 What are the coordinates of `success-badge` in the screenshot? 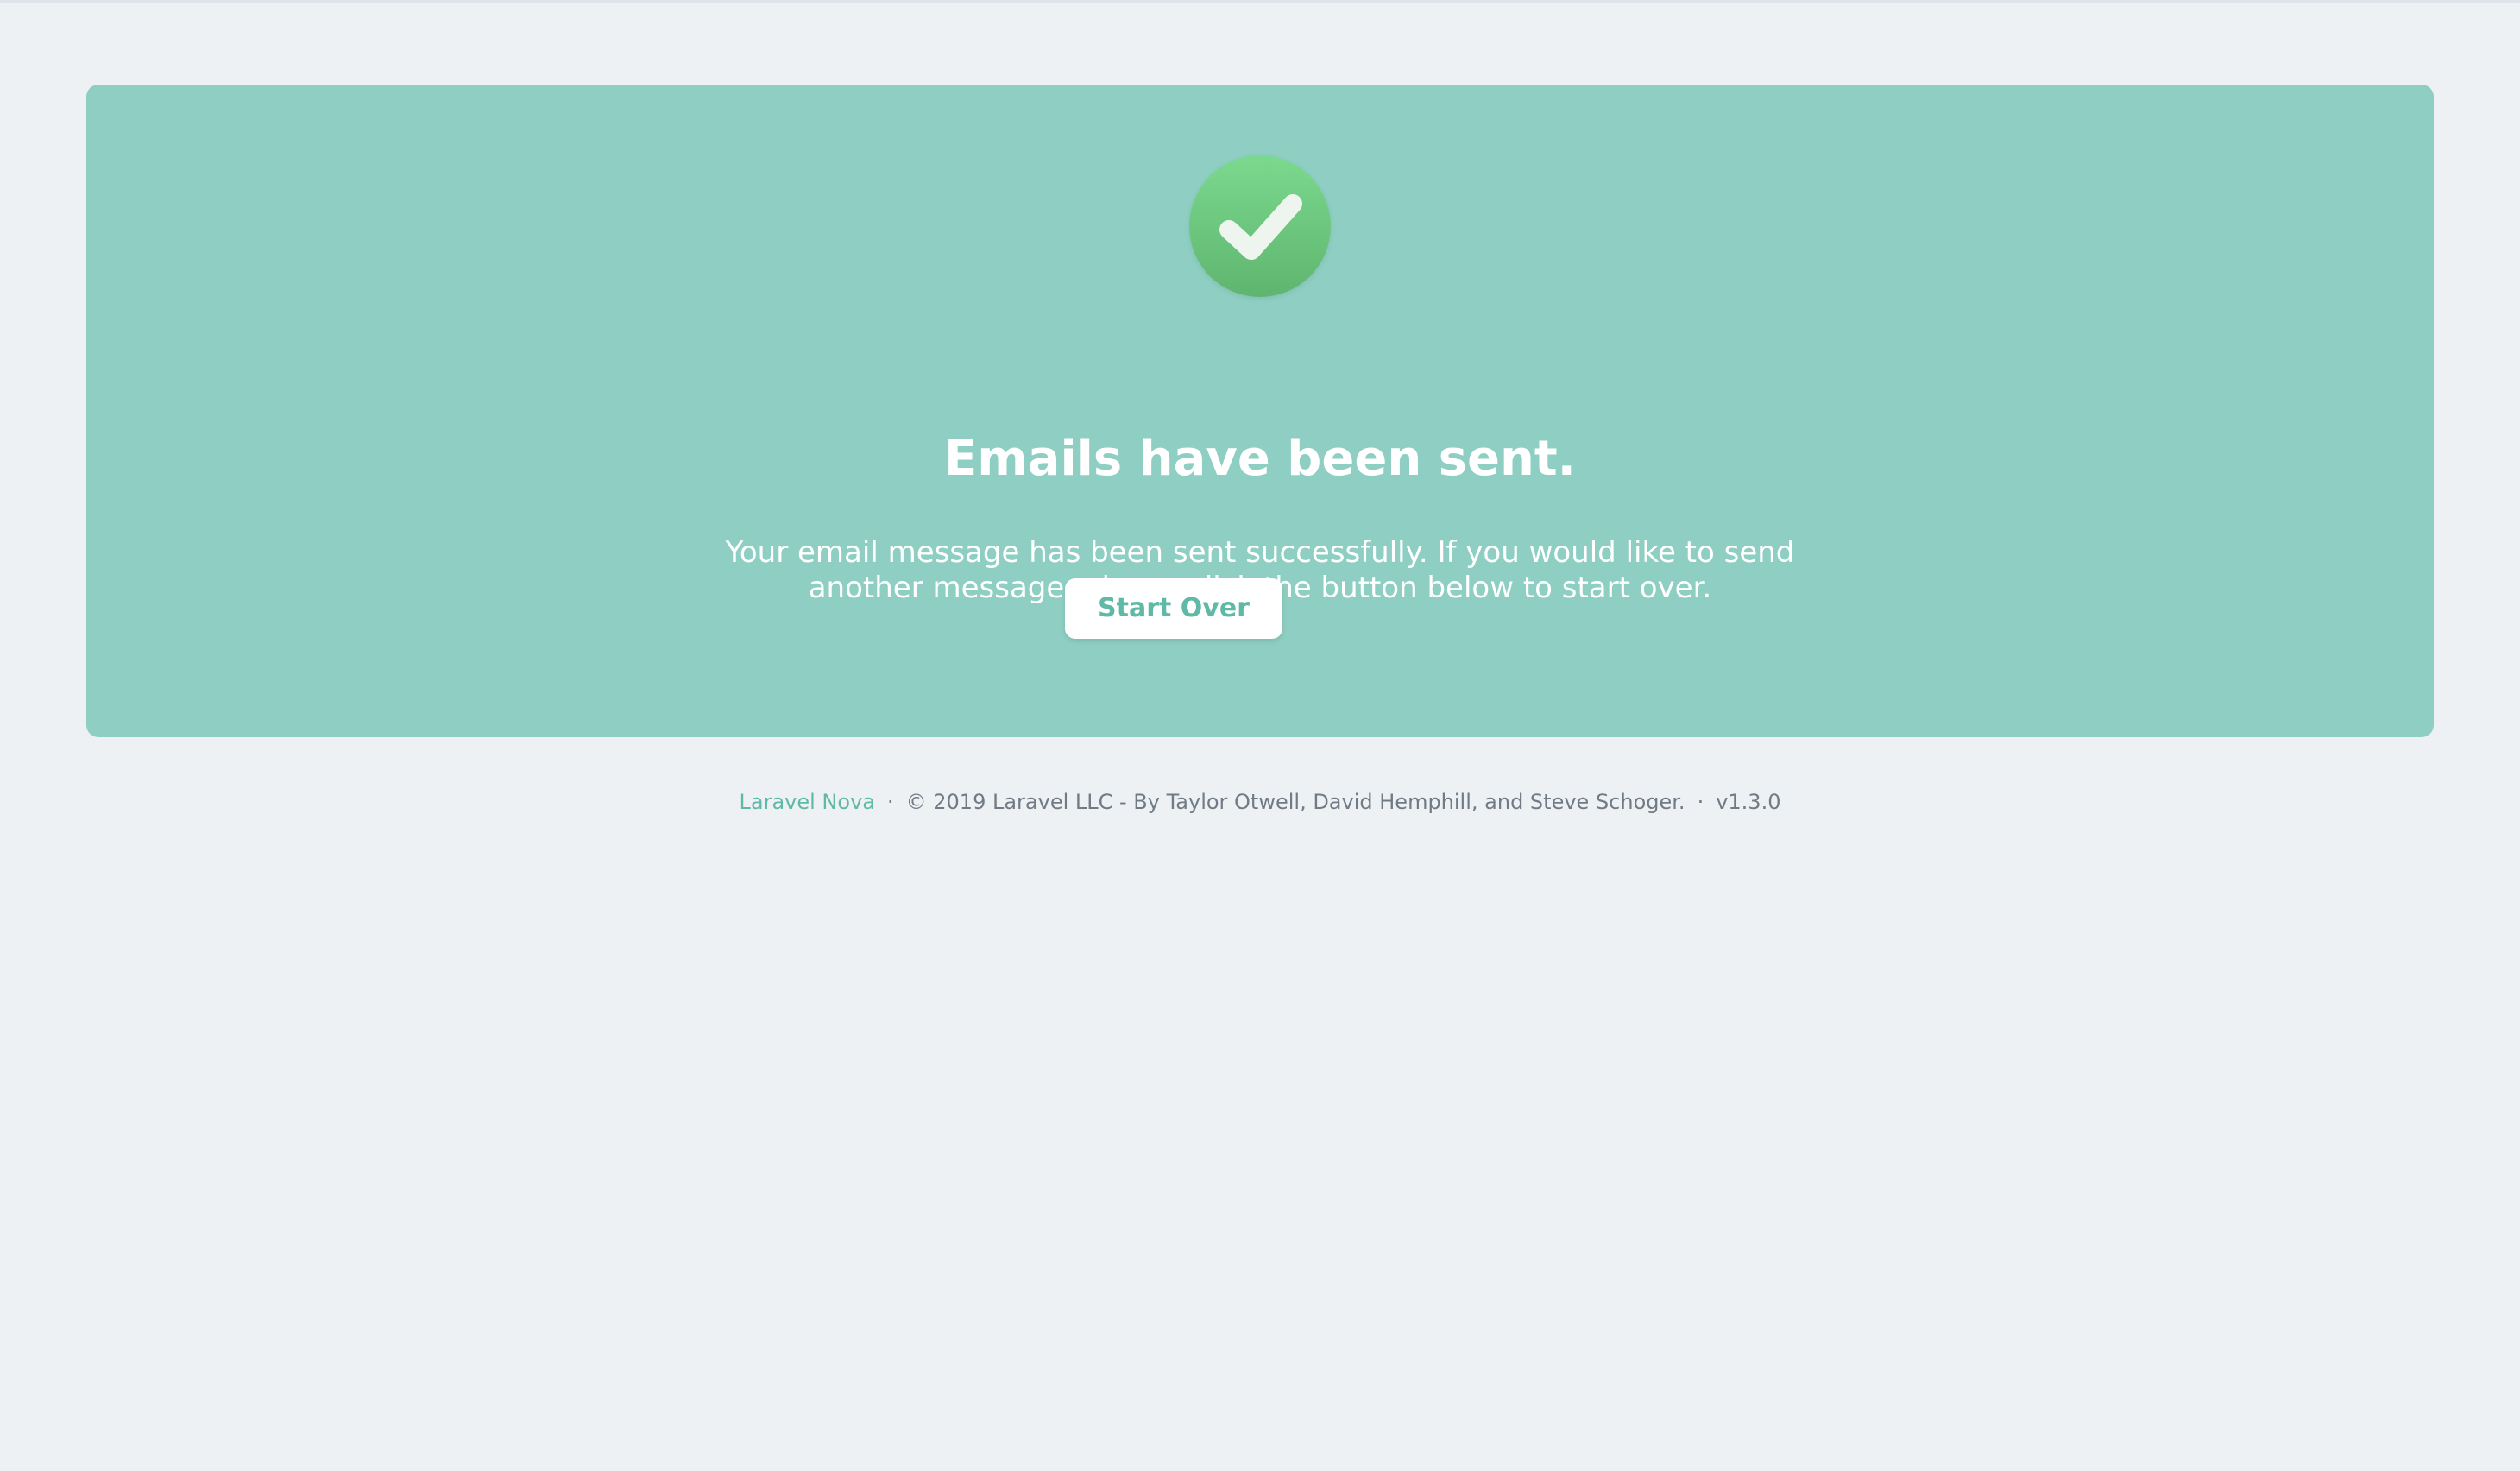 It's located at (1260, 226).